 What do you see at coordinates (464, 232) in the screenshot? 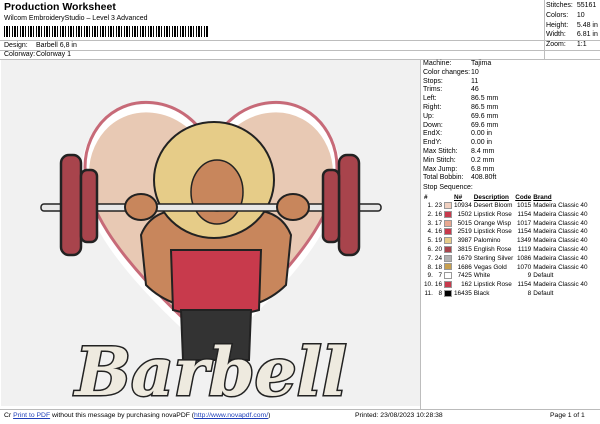
I see `row-code: 2519` at bounding box center [464, 232].